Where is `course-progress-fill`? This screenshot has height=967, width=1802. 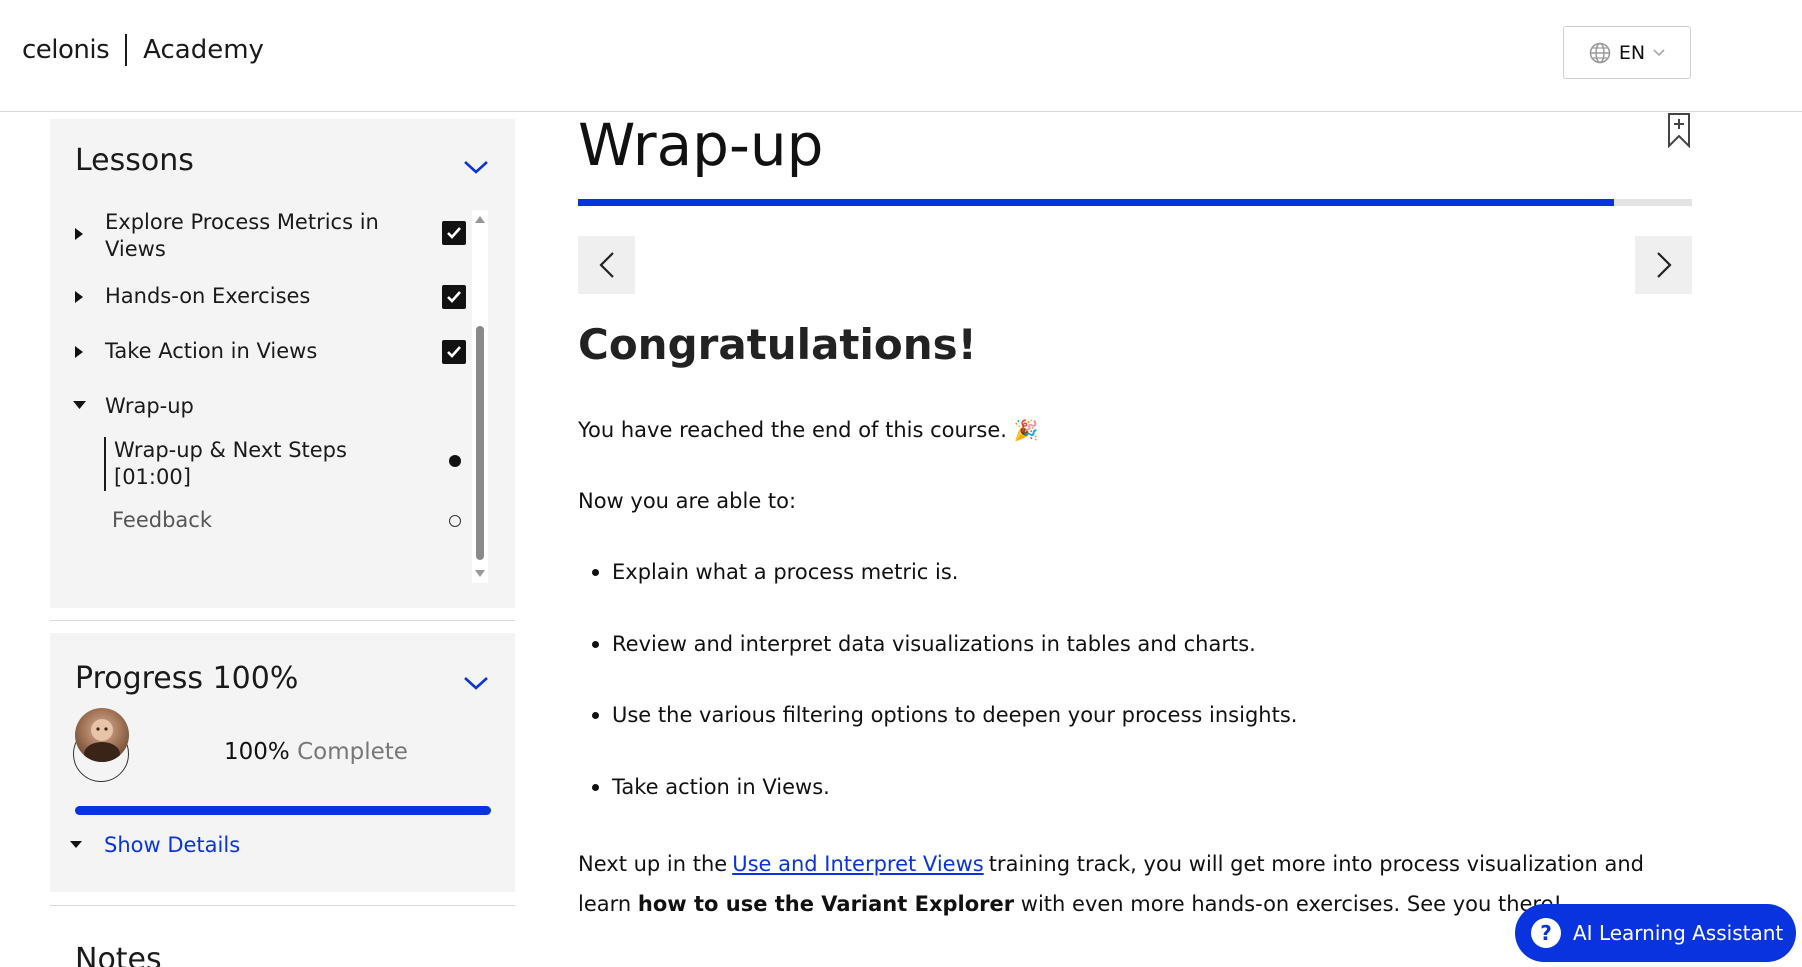
course-progress-fill is located at coordinates (283, 810).